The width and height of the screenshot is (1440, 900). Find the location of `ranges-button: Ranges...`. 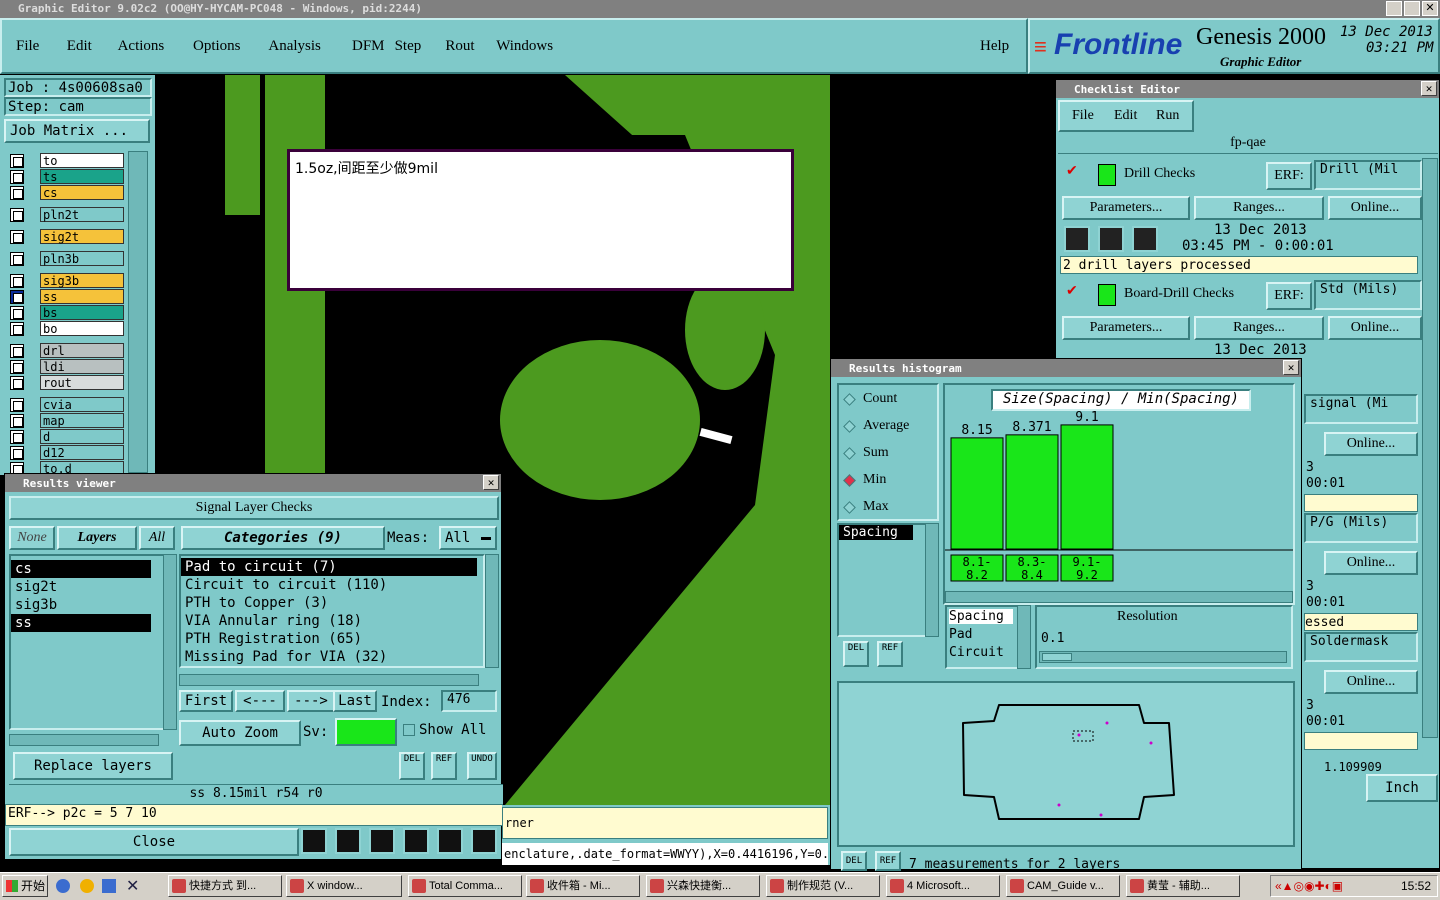

ranges-button: Ranges... is located at coordinates (1259, 208).